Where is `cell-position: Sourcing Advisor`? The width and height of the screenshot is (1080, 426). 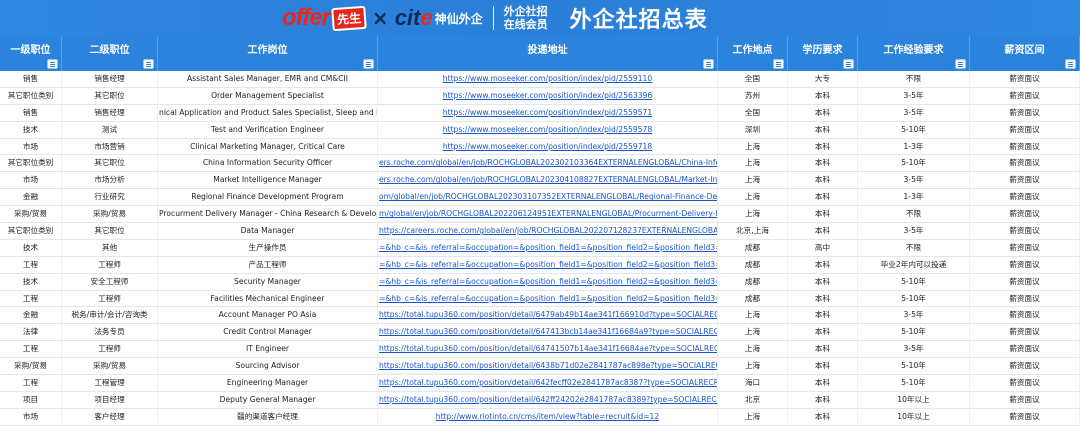 cell-position: Sourcing Advisor is located at coordinates (268, 366).